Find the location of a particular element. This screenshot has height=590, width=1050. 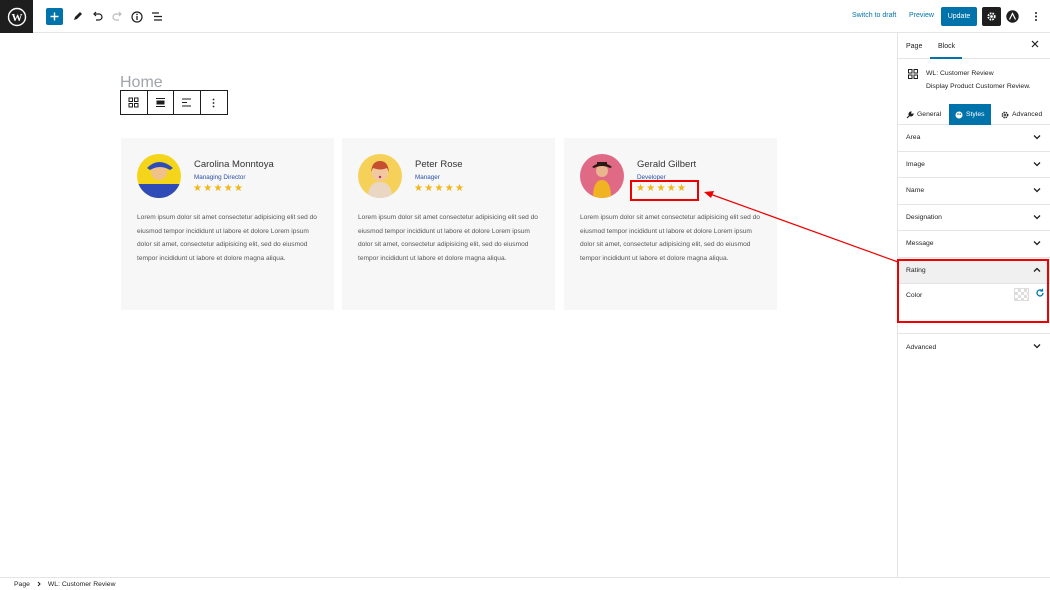

panel-advanced-label: Advanced is located at coordinates (921, 347).